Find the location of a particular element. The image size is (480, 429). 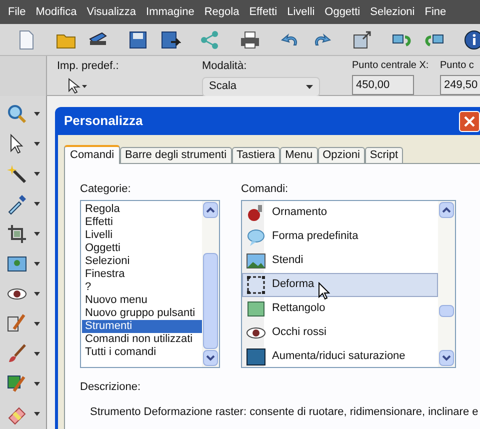

command-item: Ornamento is located at coordinates (340, 212).